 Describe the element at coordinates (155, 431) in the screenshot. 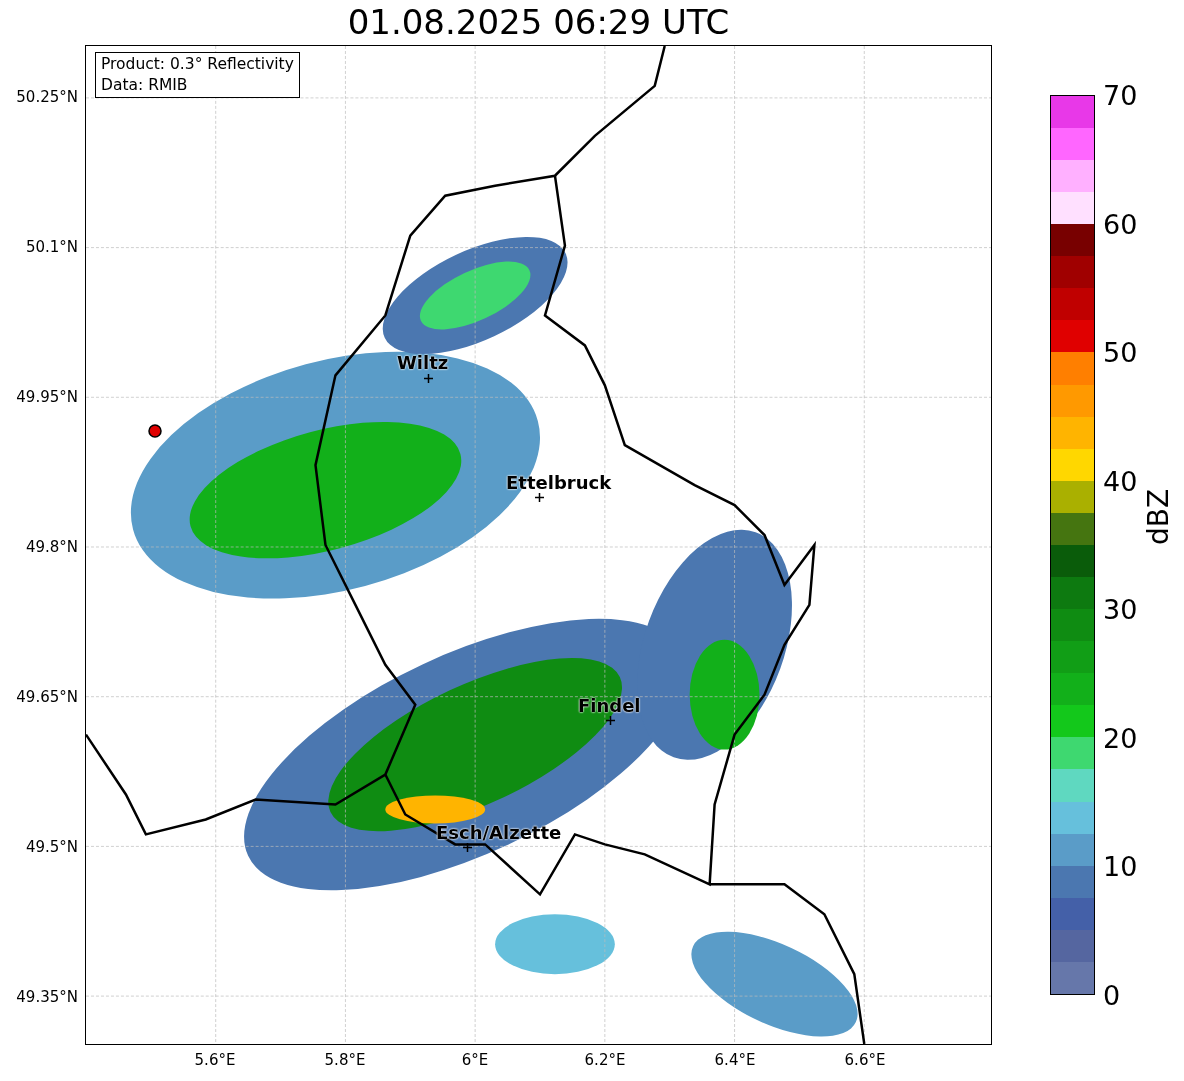

I see `radar-site-icon` at that location.